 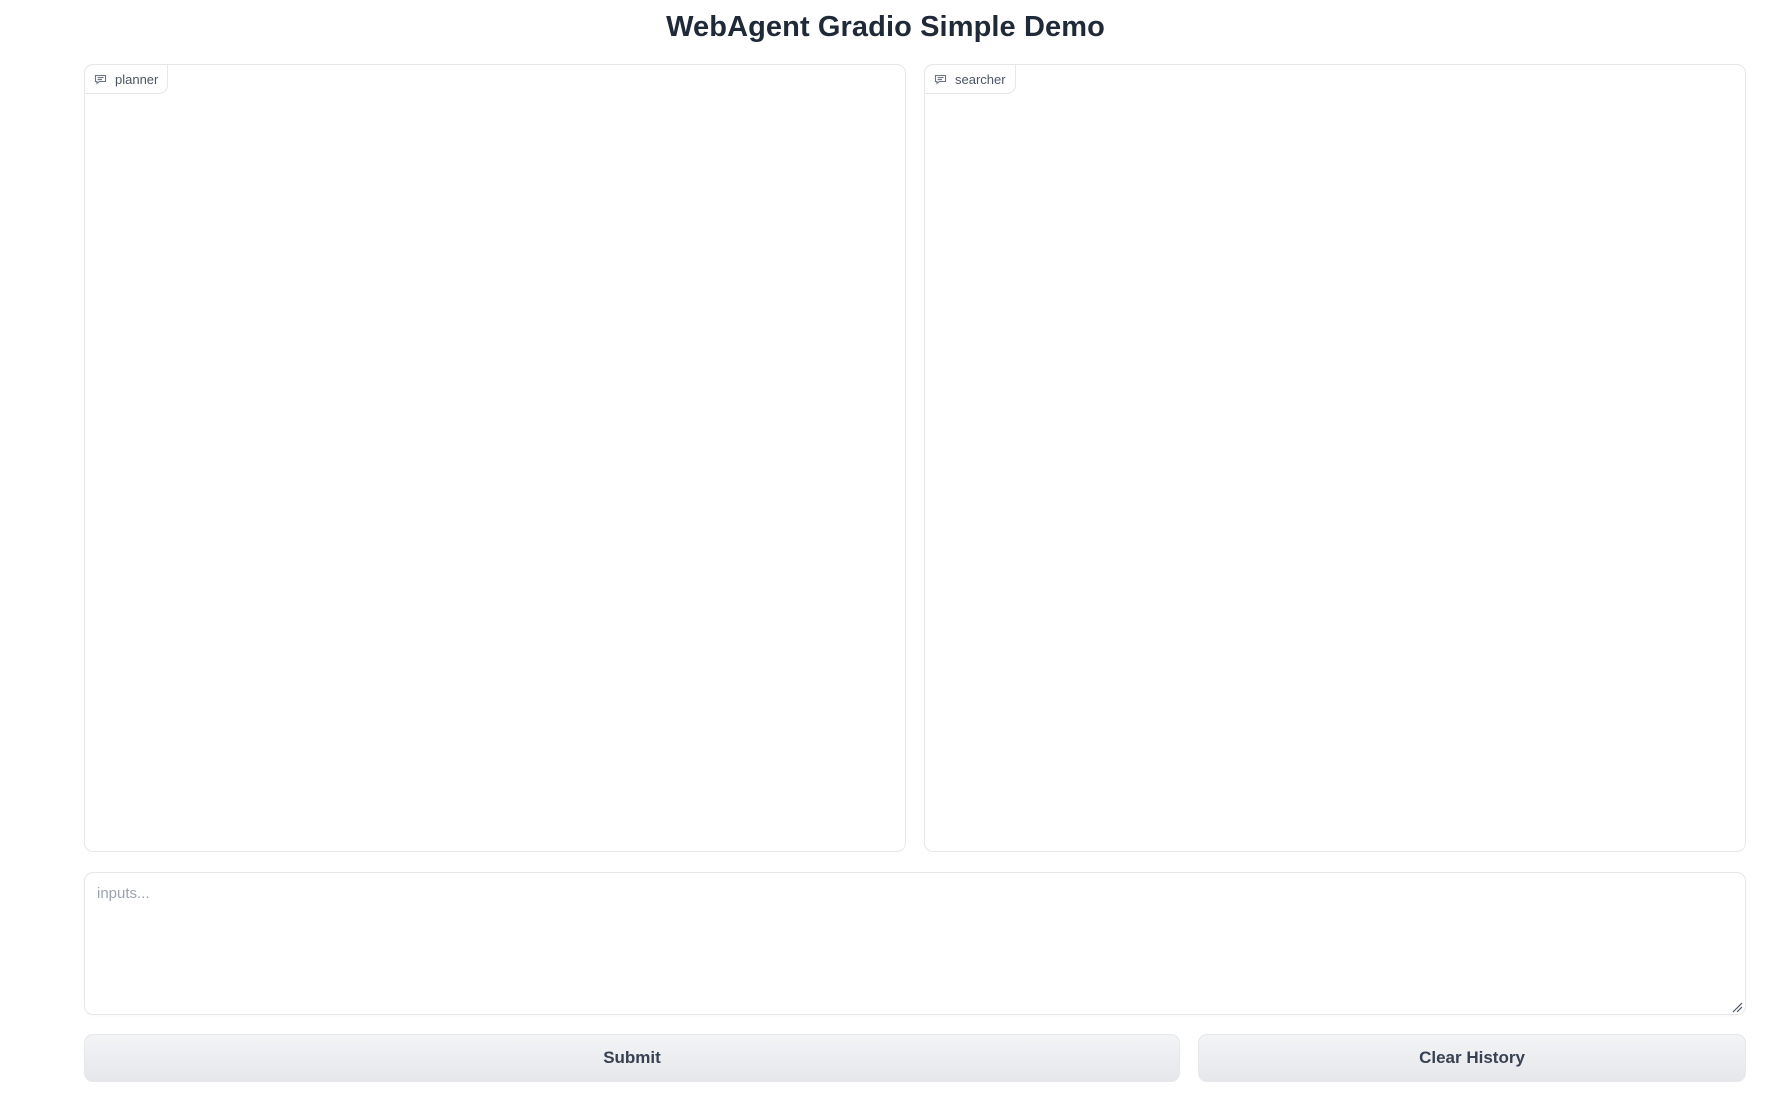 I want to click on planner-label-text: planner, so click(x=137, y=79).